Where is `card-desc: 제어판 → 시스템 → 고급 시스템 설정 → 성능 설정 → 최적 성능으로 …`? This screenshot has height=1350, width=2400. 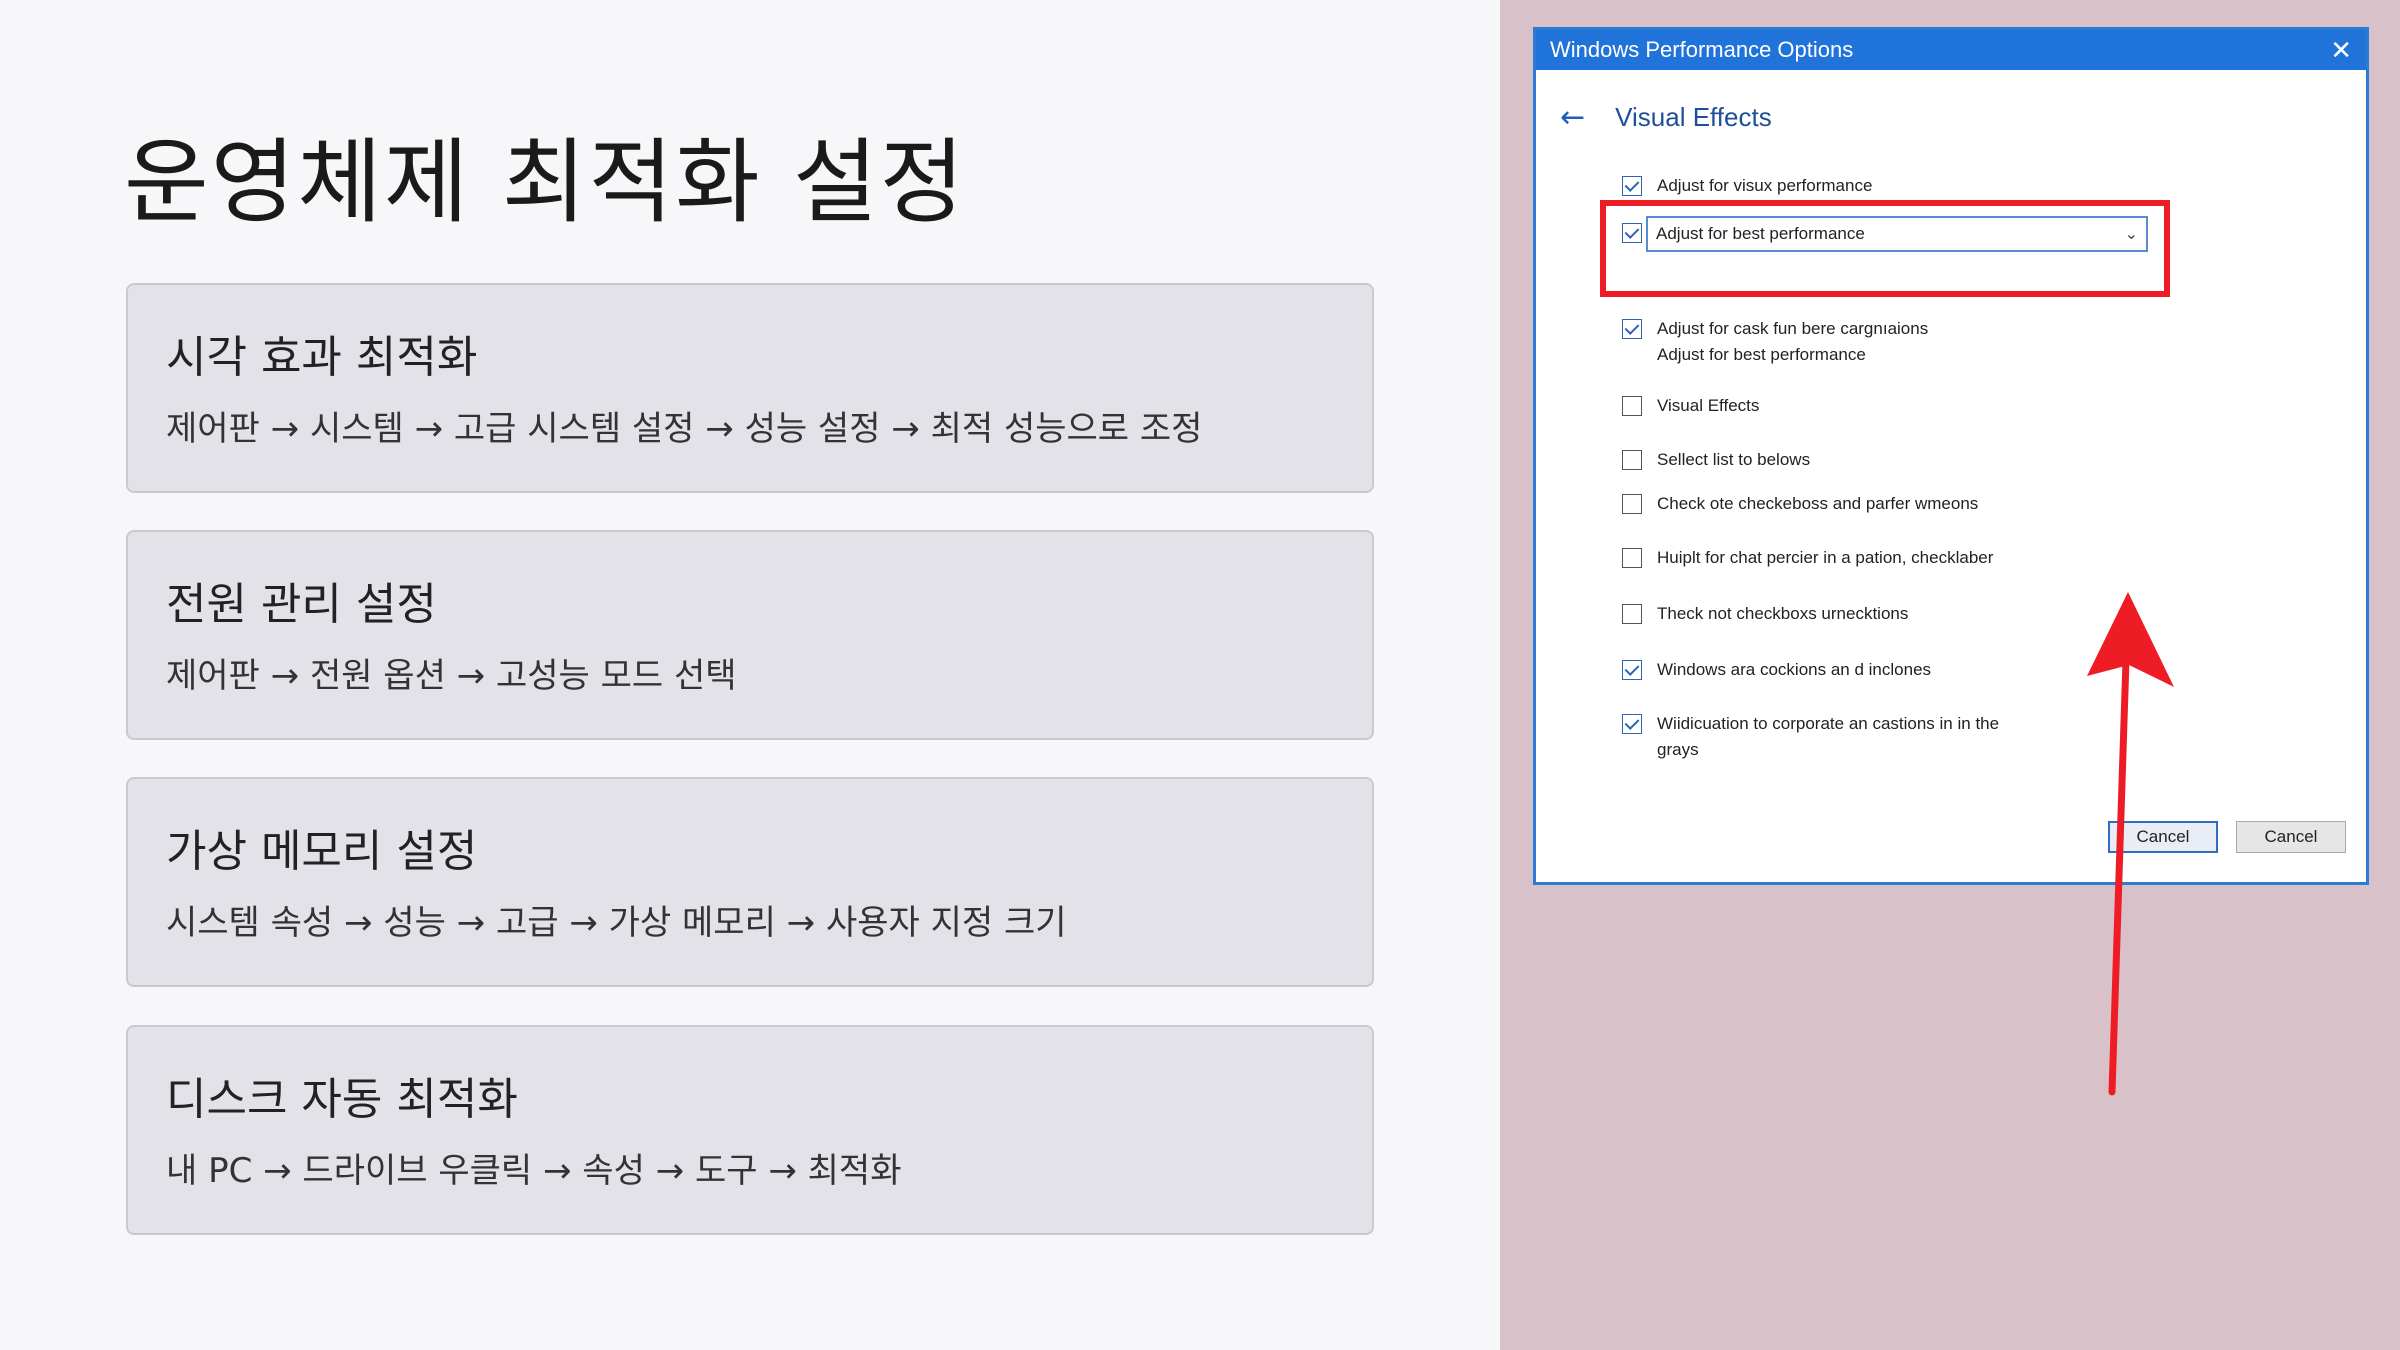
card-desc: 제어판 → 시스템 → 고급 시스템 설정 → 성능 설정 → 최적 성능으로 … is located at coordinates (684, 429).